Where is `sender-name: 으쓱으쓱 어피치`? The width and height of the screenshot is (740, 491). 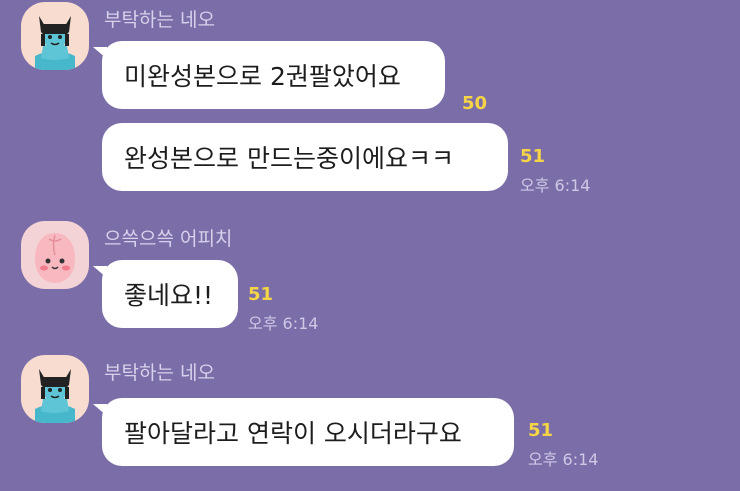
sender-name: 으쓱으쓱 어피치 is located at coordinates (168, 239).